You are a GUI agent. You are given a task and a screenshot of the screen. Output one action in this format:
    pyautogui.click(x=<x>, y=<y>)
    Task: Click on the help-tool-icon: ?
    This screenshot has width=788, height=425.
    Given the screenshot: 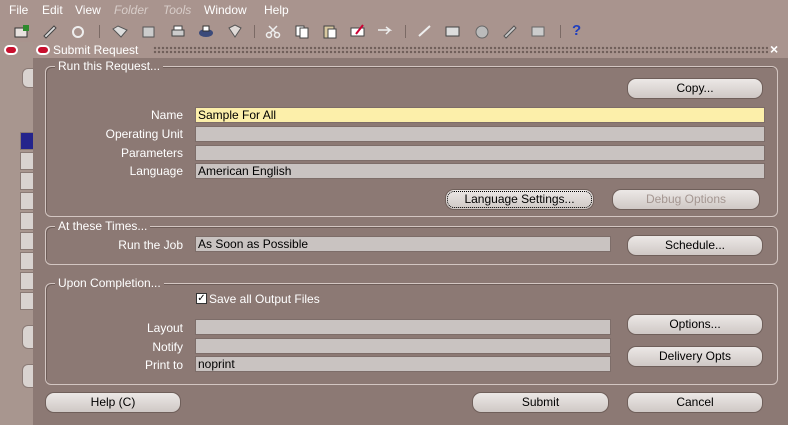 What is the action you would take?
    pyautogui.click(x=576, y=30)
    